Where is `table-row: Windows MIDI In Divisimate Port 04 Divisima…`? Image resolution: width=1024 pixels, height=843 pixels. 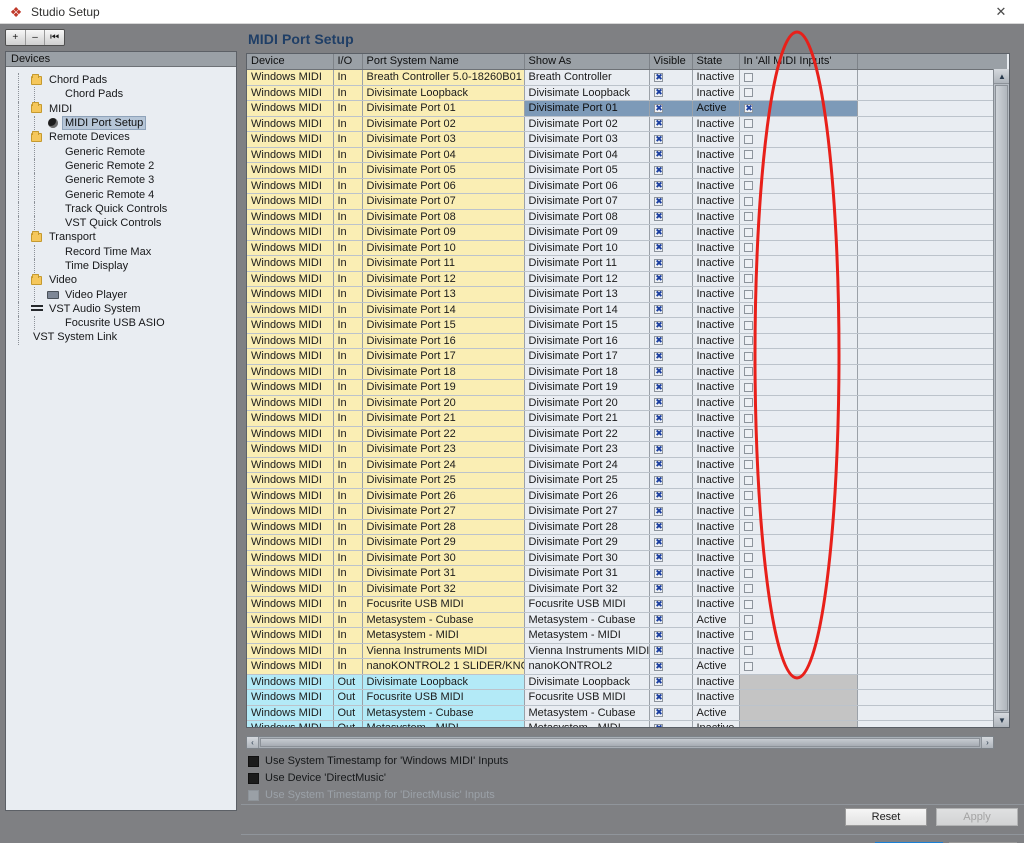 table-row: Windows MIDI In Divisimate Port 04 Divisima… is located at coordinates (627, 155).